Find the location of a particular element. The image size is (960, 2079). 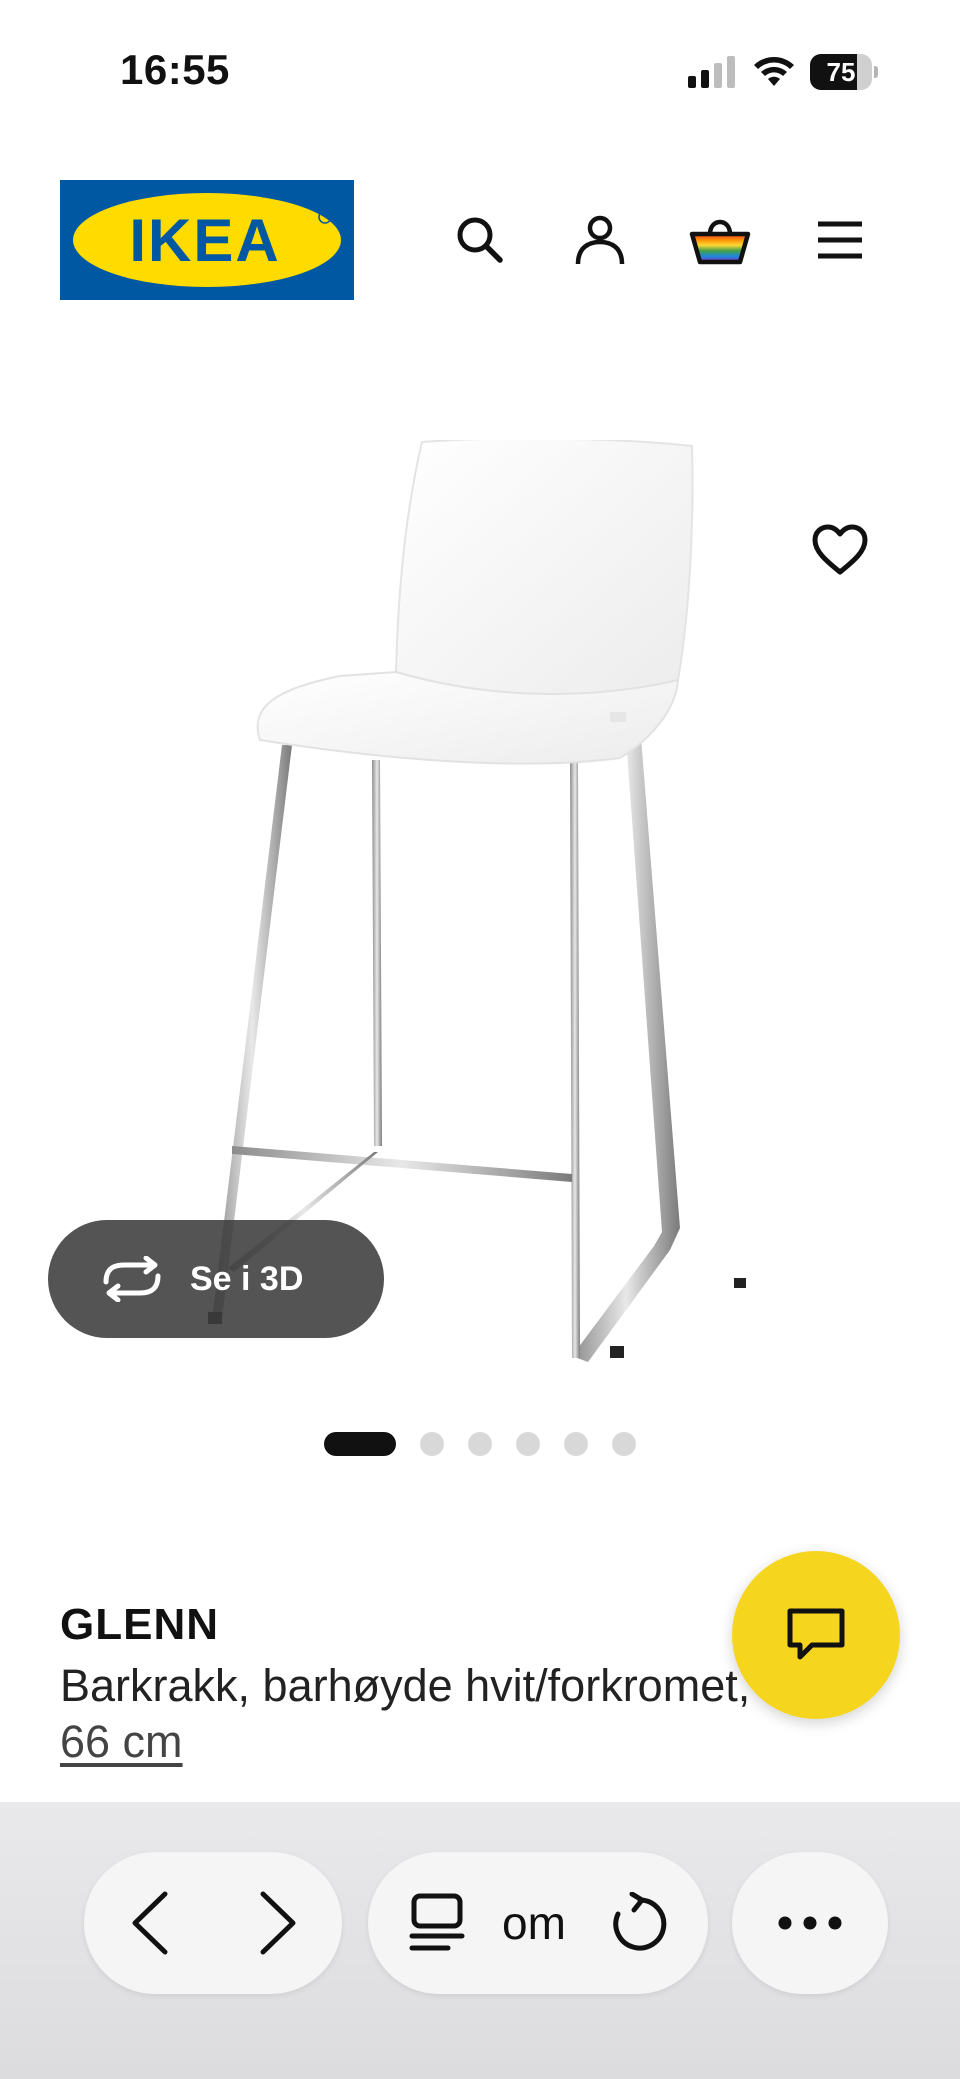

site-header: IKEA is located at coordinates (480, 240).